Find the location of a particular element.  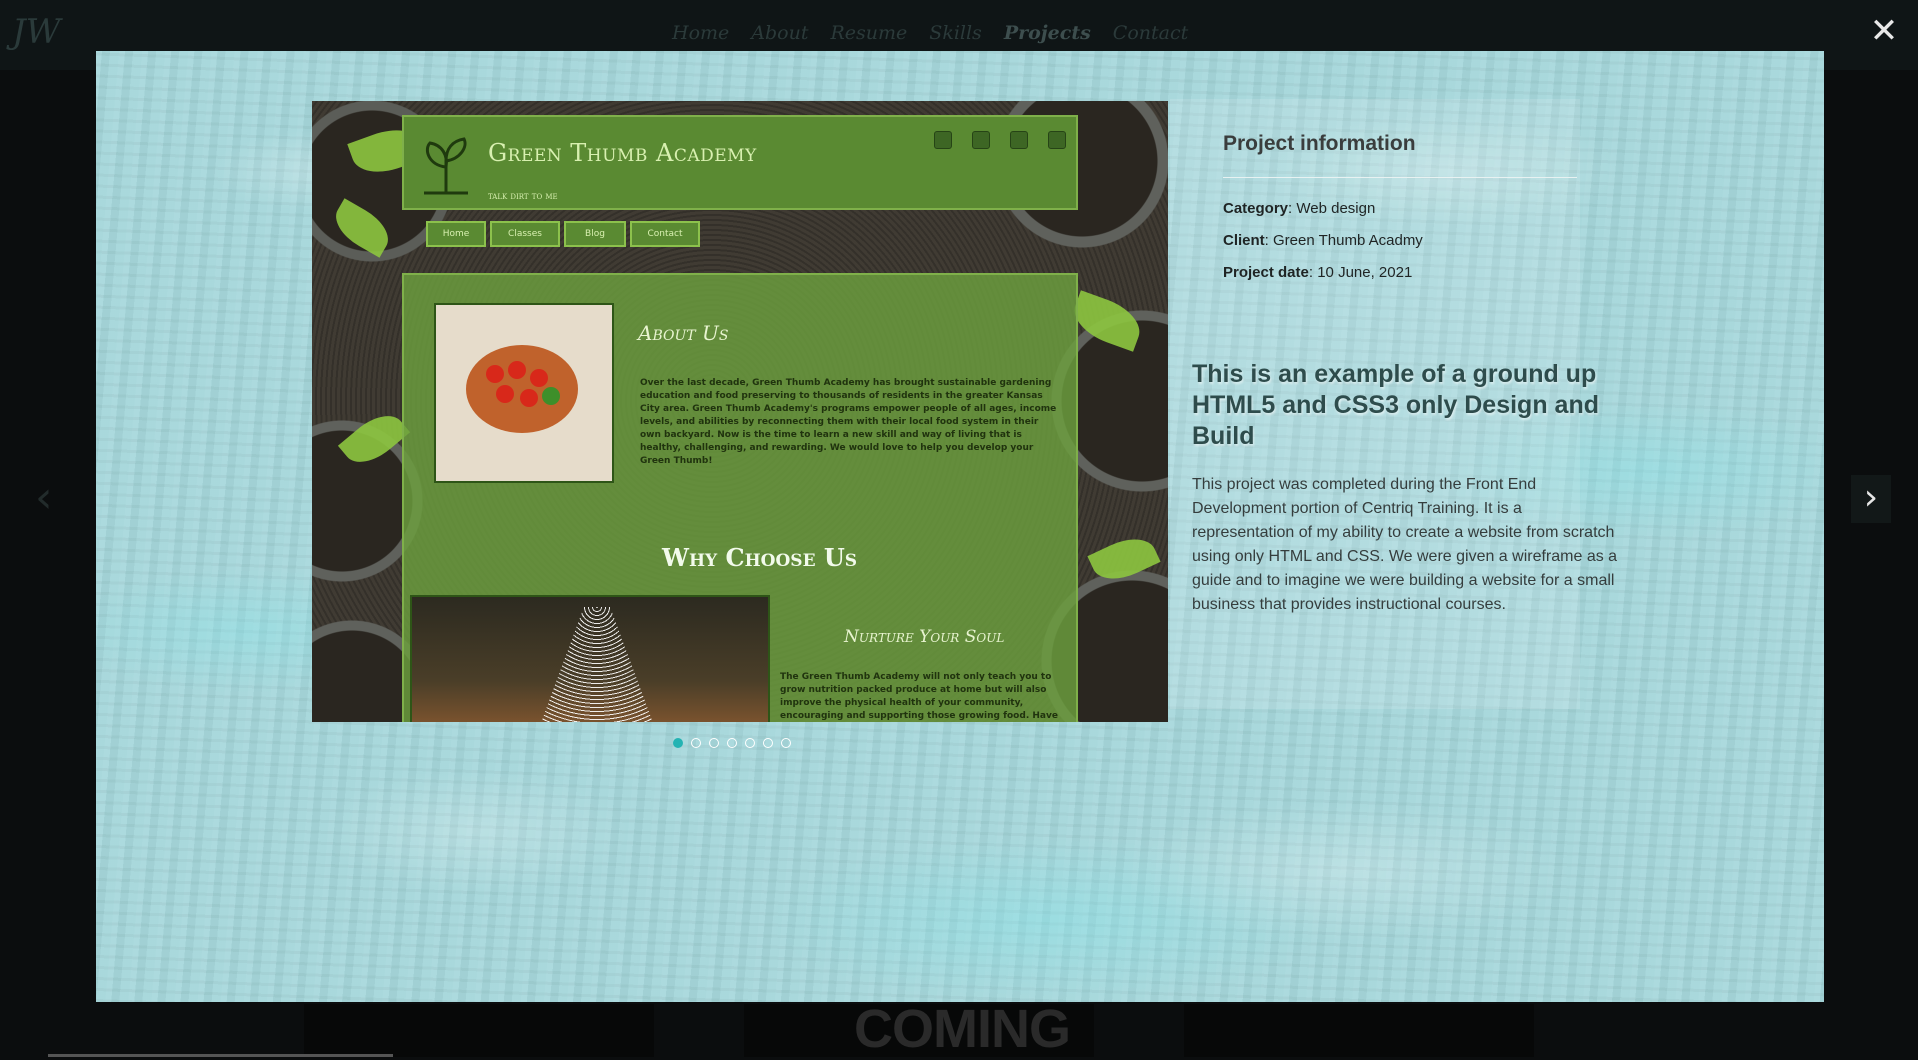

category-label: Category is located at coordinates (1256, 208).